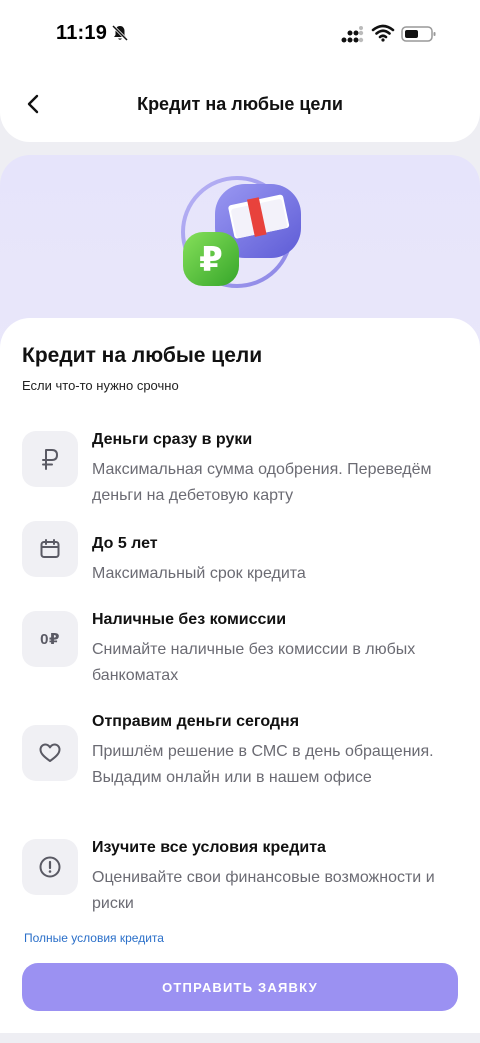 This screenshot has height=1043, width=480. Describe the element at coordinates (240, 35) in the screenshot. I see `status-bar: 11:19` at that location.